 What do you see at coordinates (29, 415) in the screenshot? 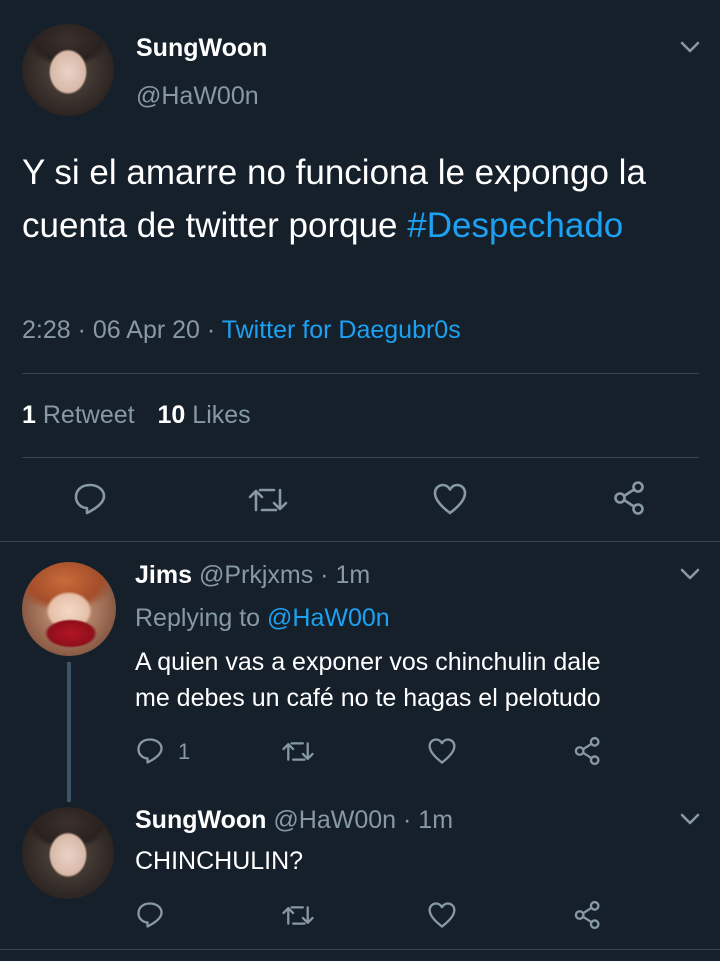
I see `retweet-count: 1` at bounding box center [29, 415].